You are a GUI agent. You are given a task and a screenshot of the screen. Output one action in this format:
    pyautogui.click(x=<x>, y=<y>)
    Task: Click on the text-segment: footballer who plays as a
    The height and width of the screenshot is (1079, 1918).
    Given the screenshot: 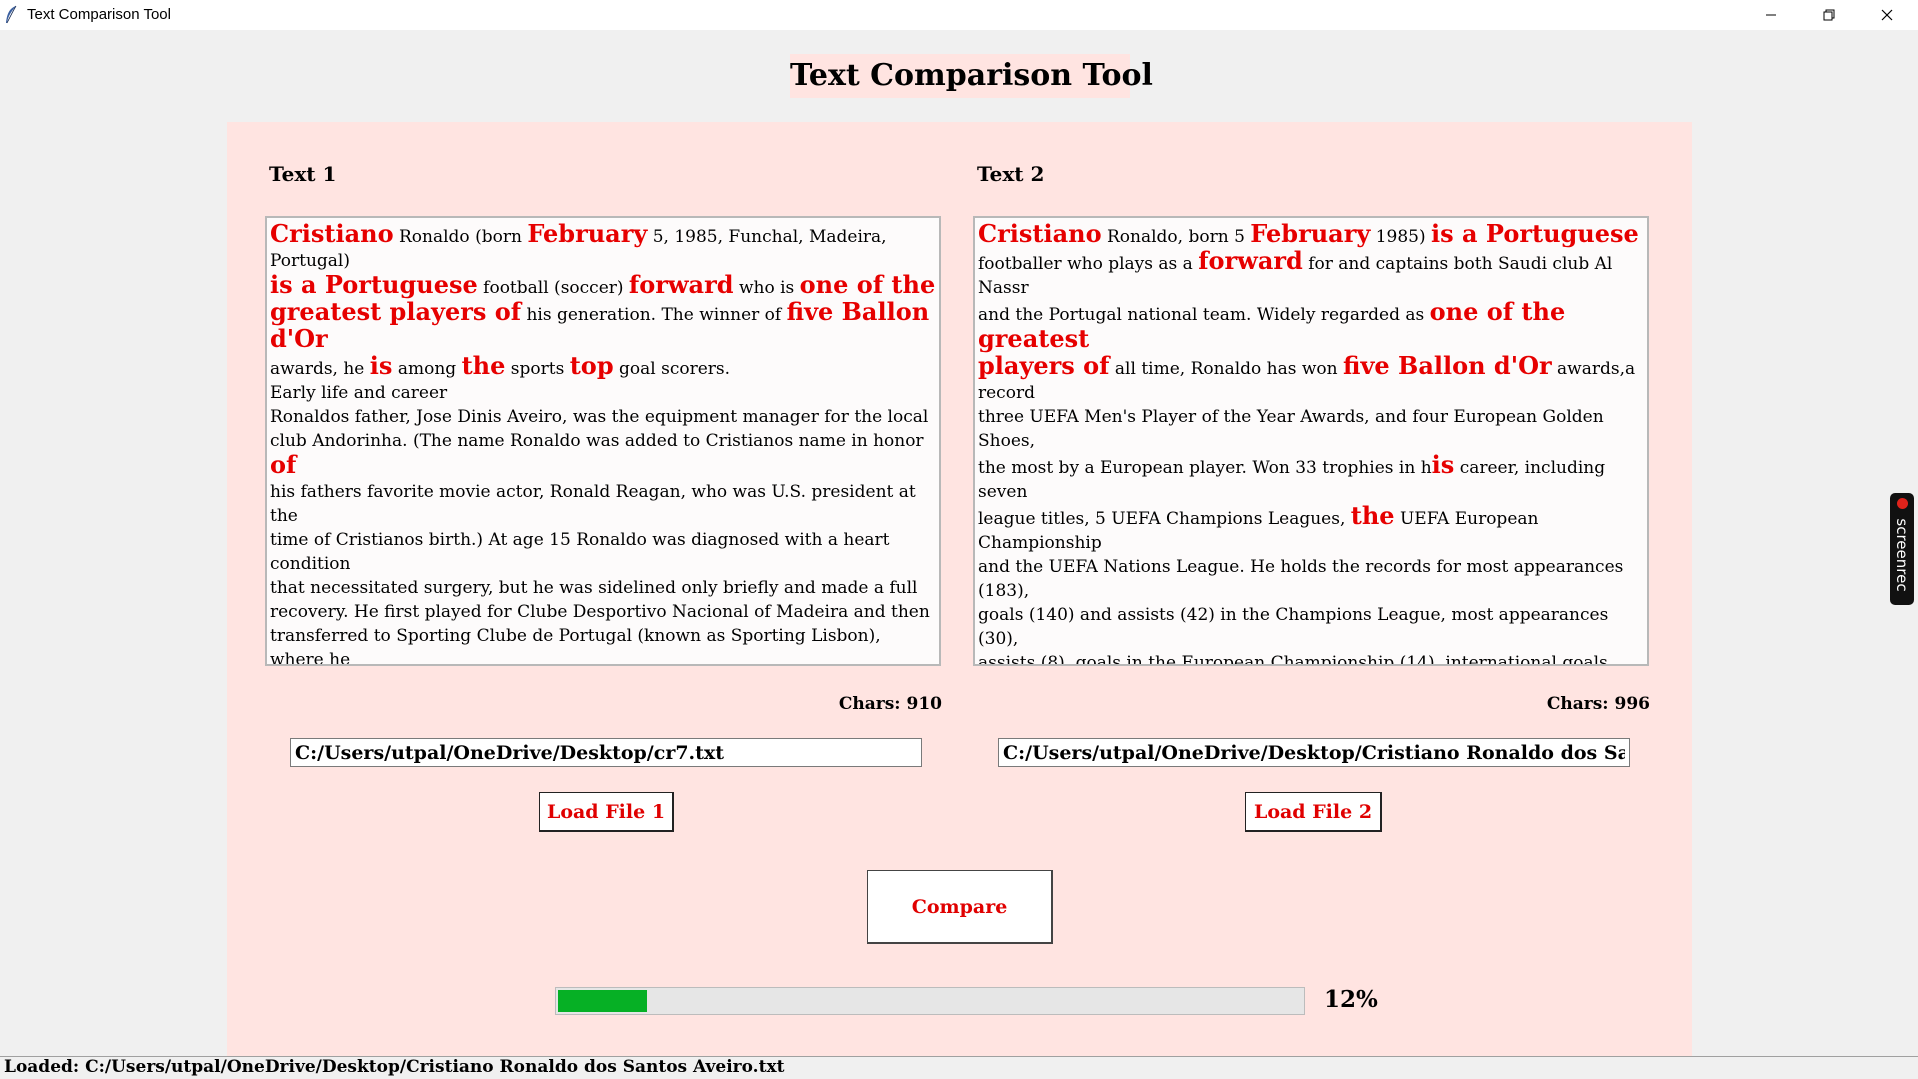 What is the action you would take?
    pyautogui.click(x=1088, y=264)
    